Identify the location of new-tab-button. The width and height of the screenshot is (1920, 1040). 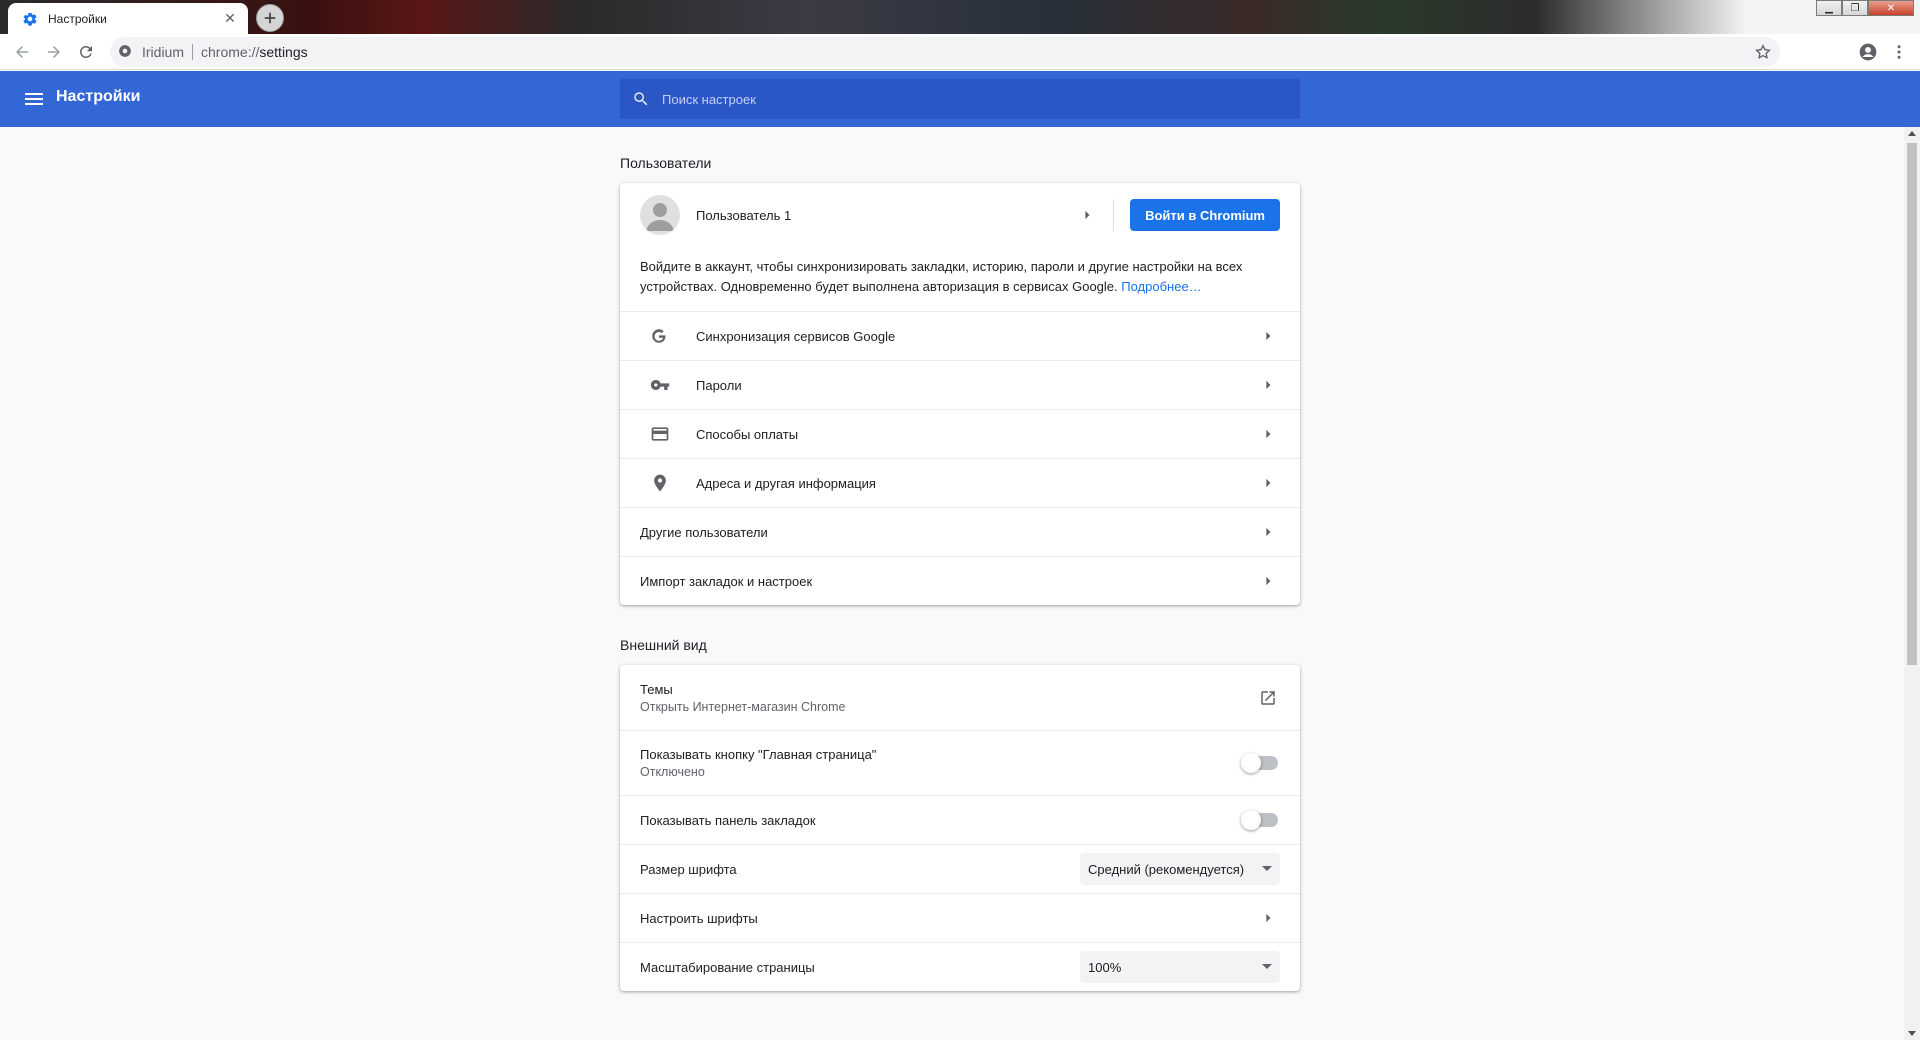
(270, 18).